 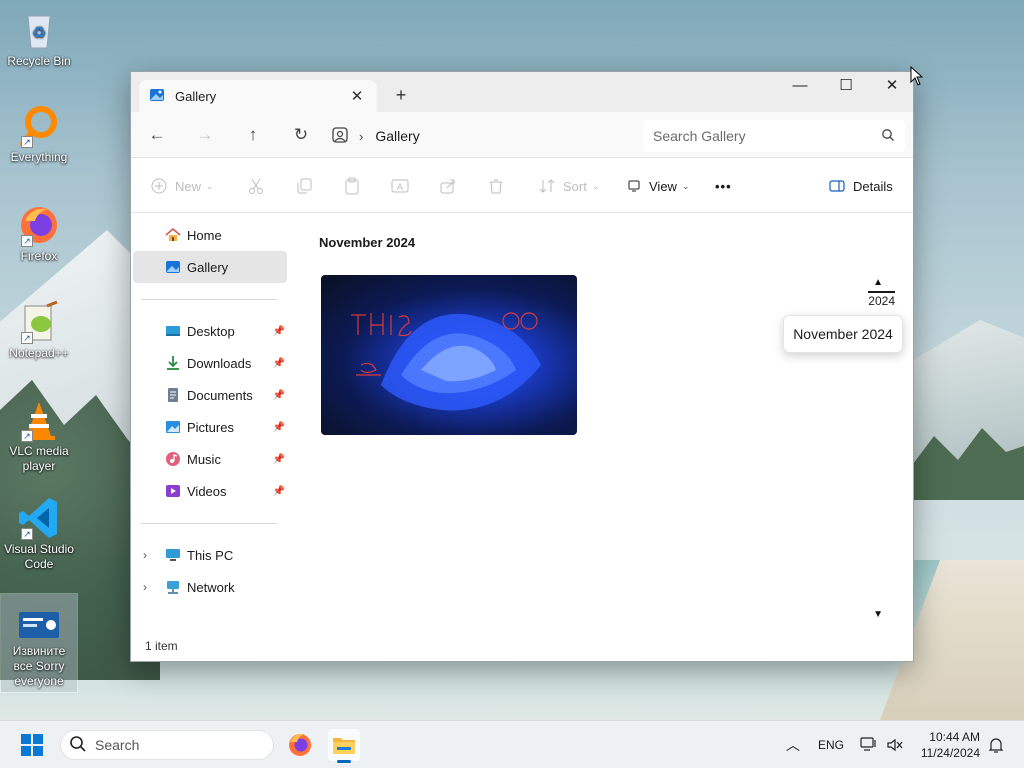 I want to click on cut-button, so click(x=256, y=186).